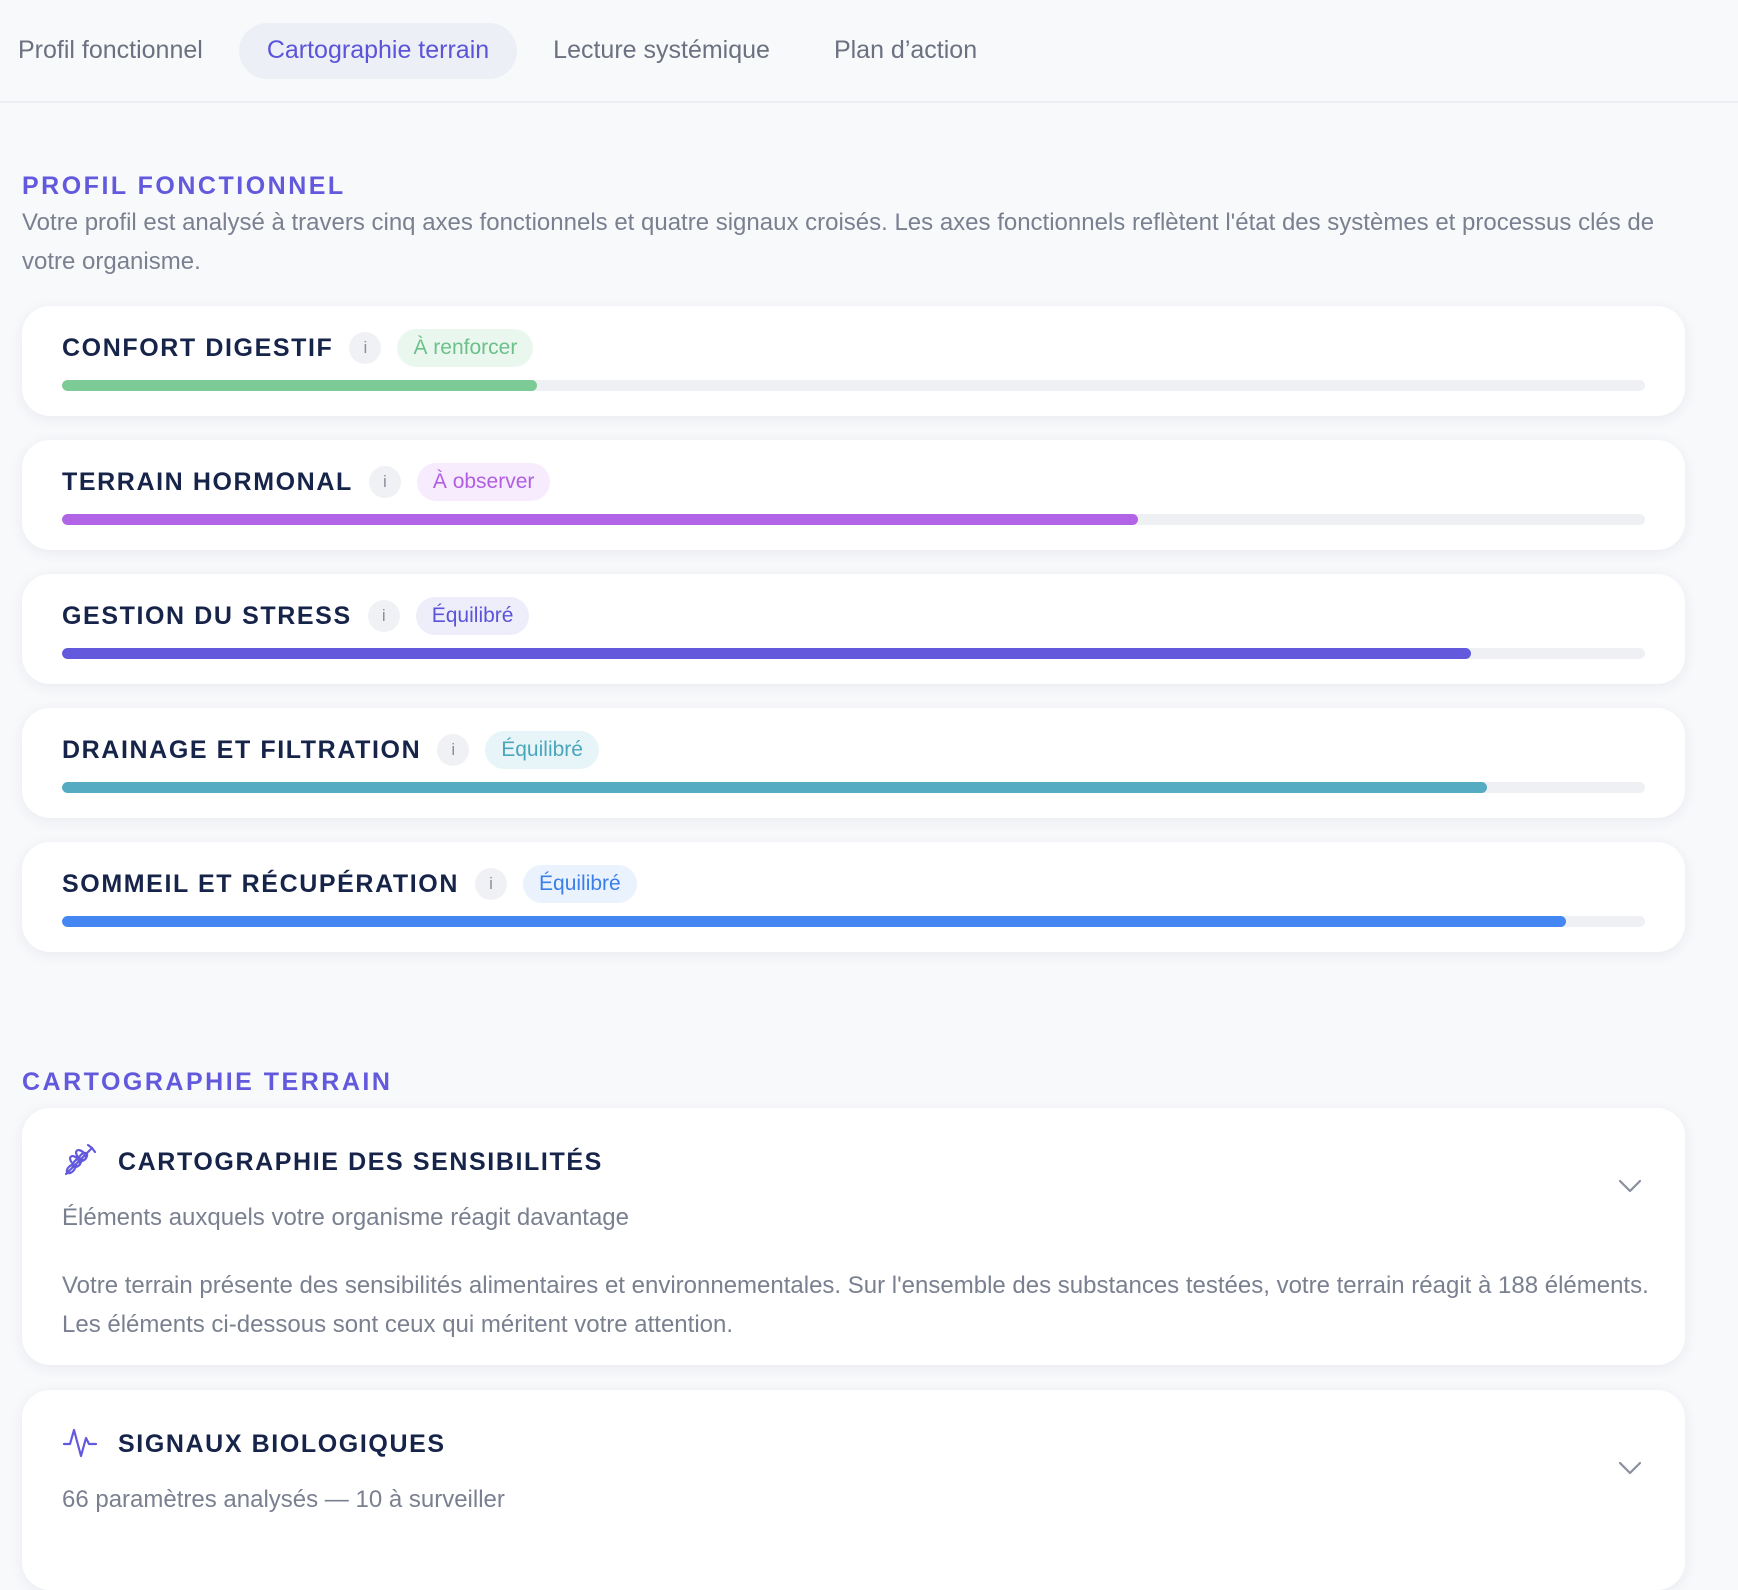 The height and width of the screenshot is (1590, 1738). Describe the element at coordinates (242, 749) in the screenshot. I see `axis-title: DRAINAGE ET FILTRATION` at that location.